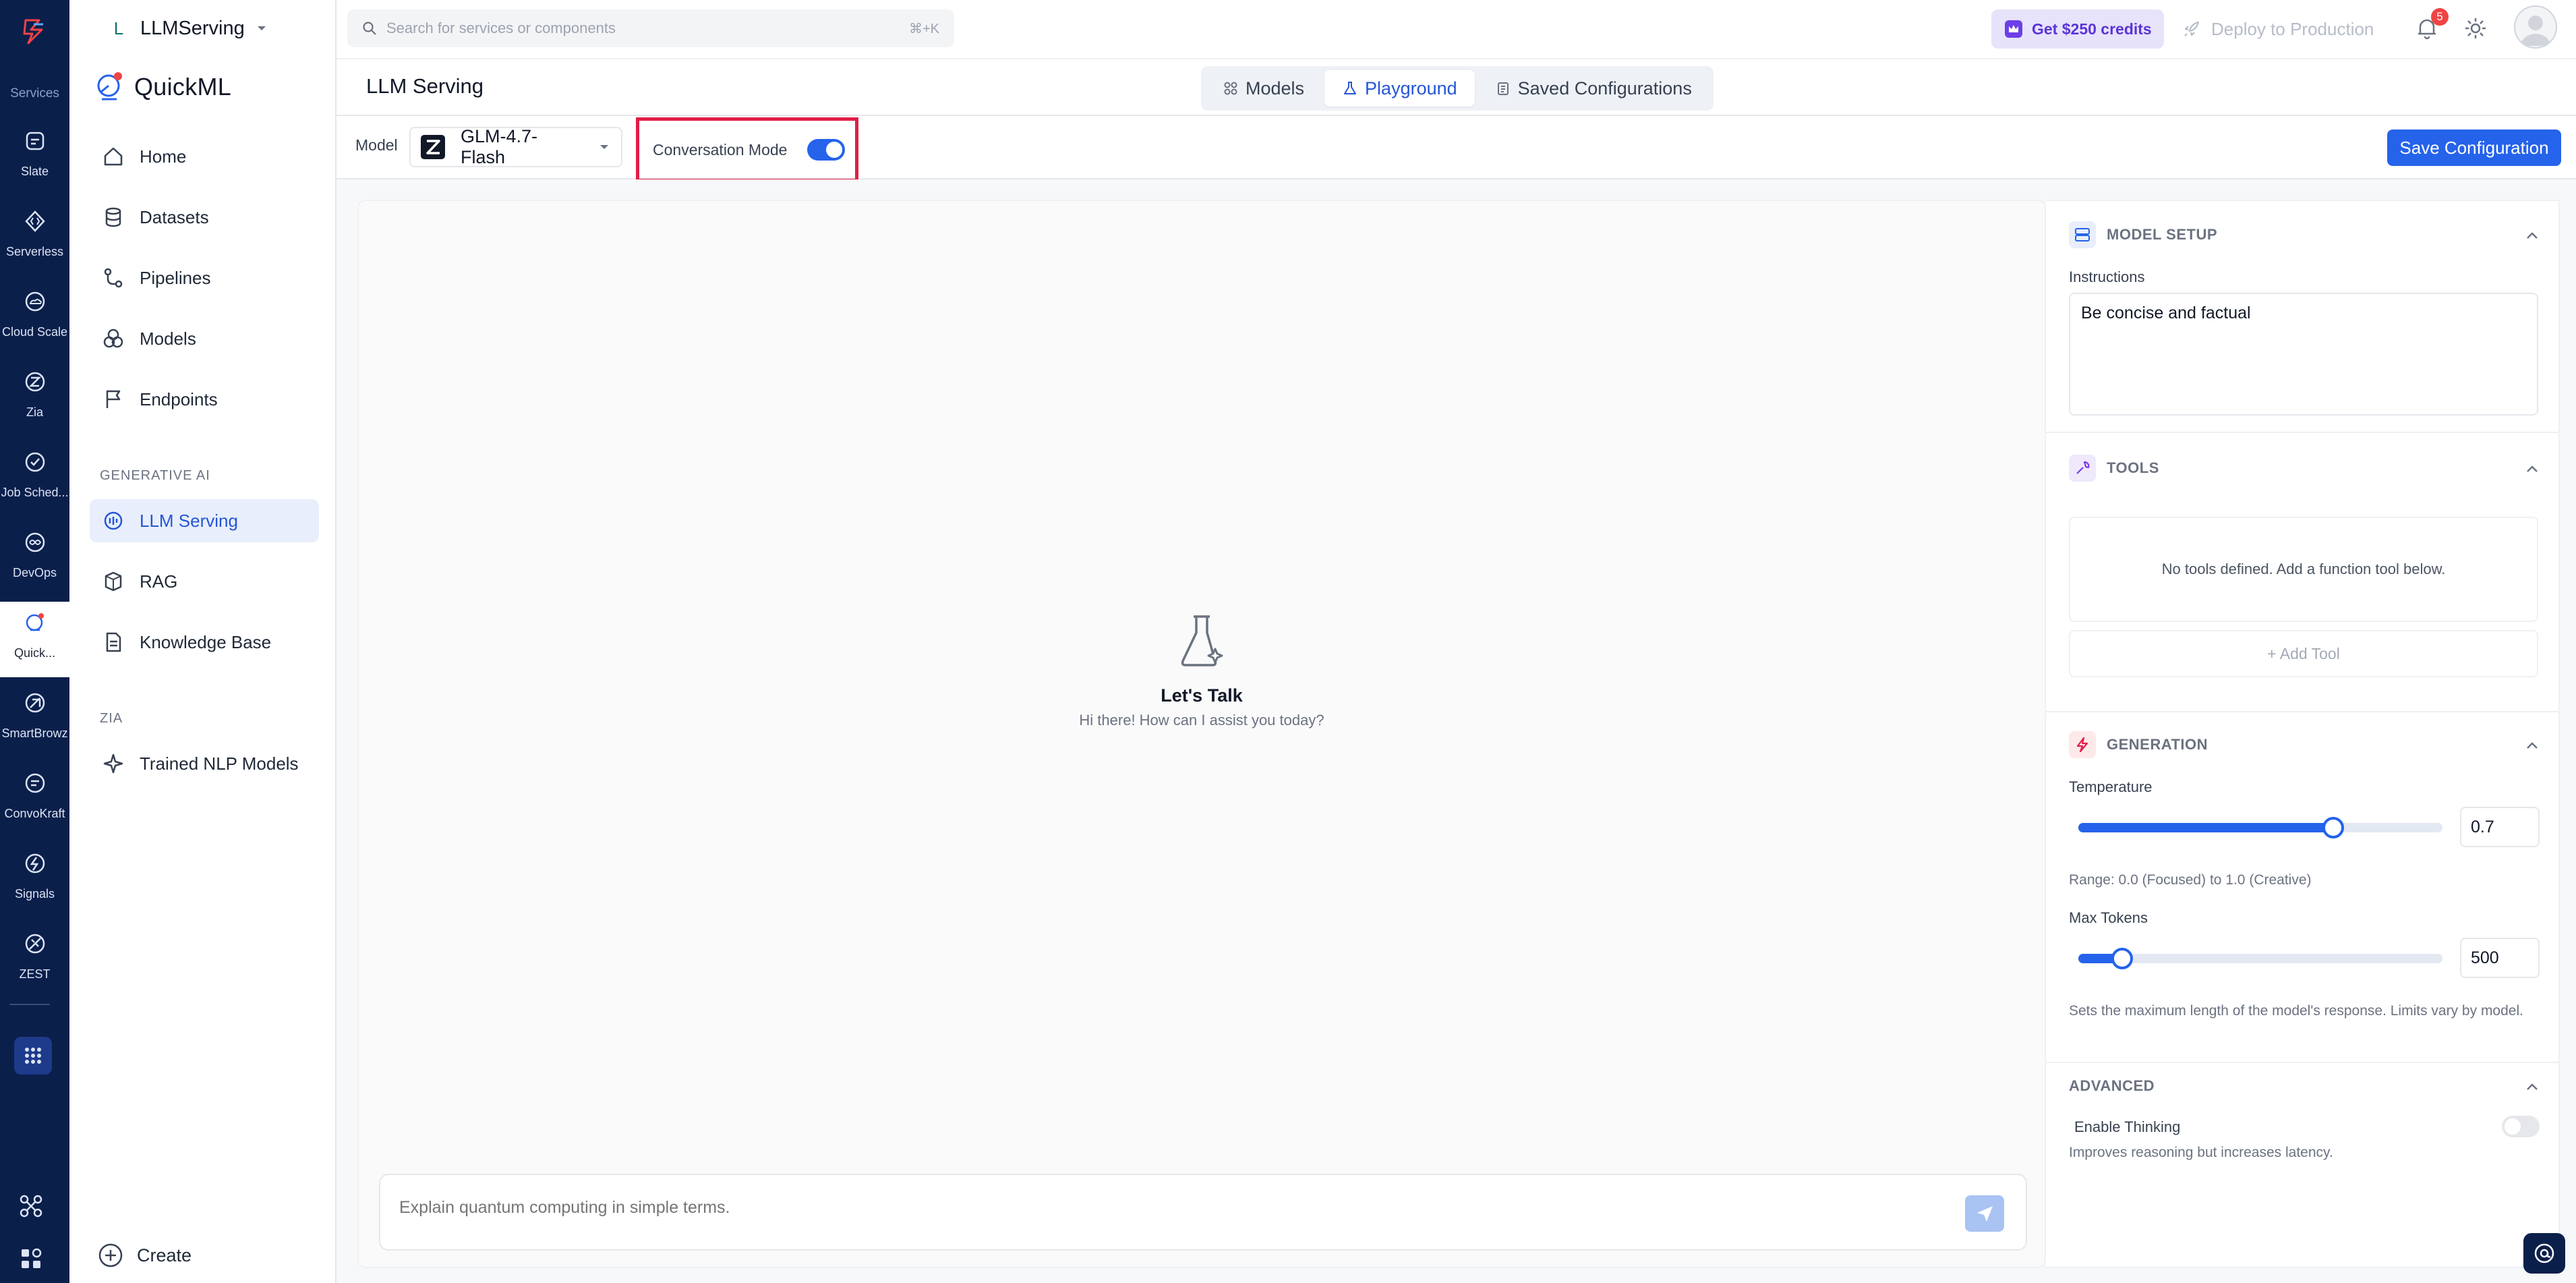  I want to click on sidebar-item-label: Home, so click(163, 156).